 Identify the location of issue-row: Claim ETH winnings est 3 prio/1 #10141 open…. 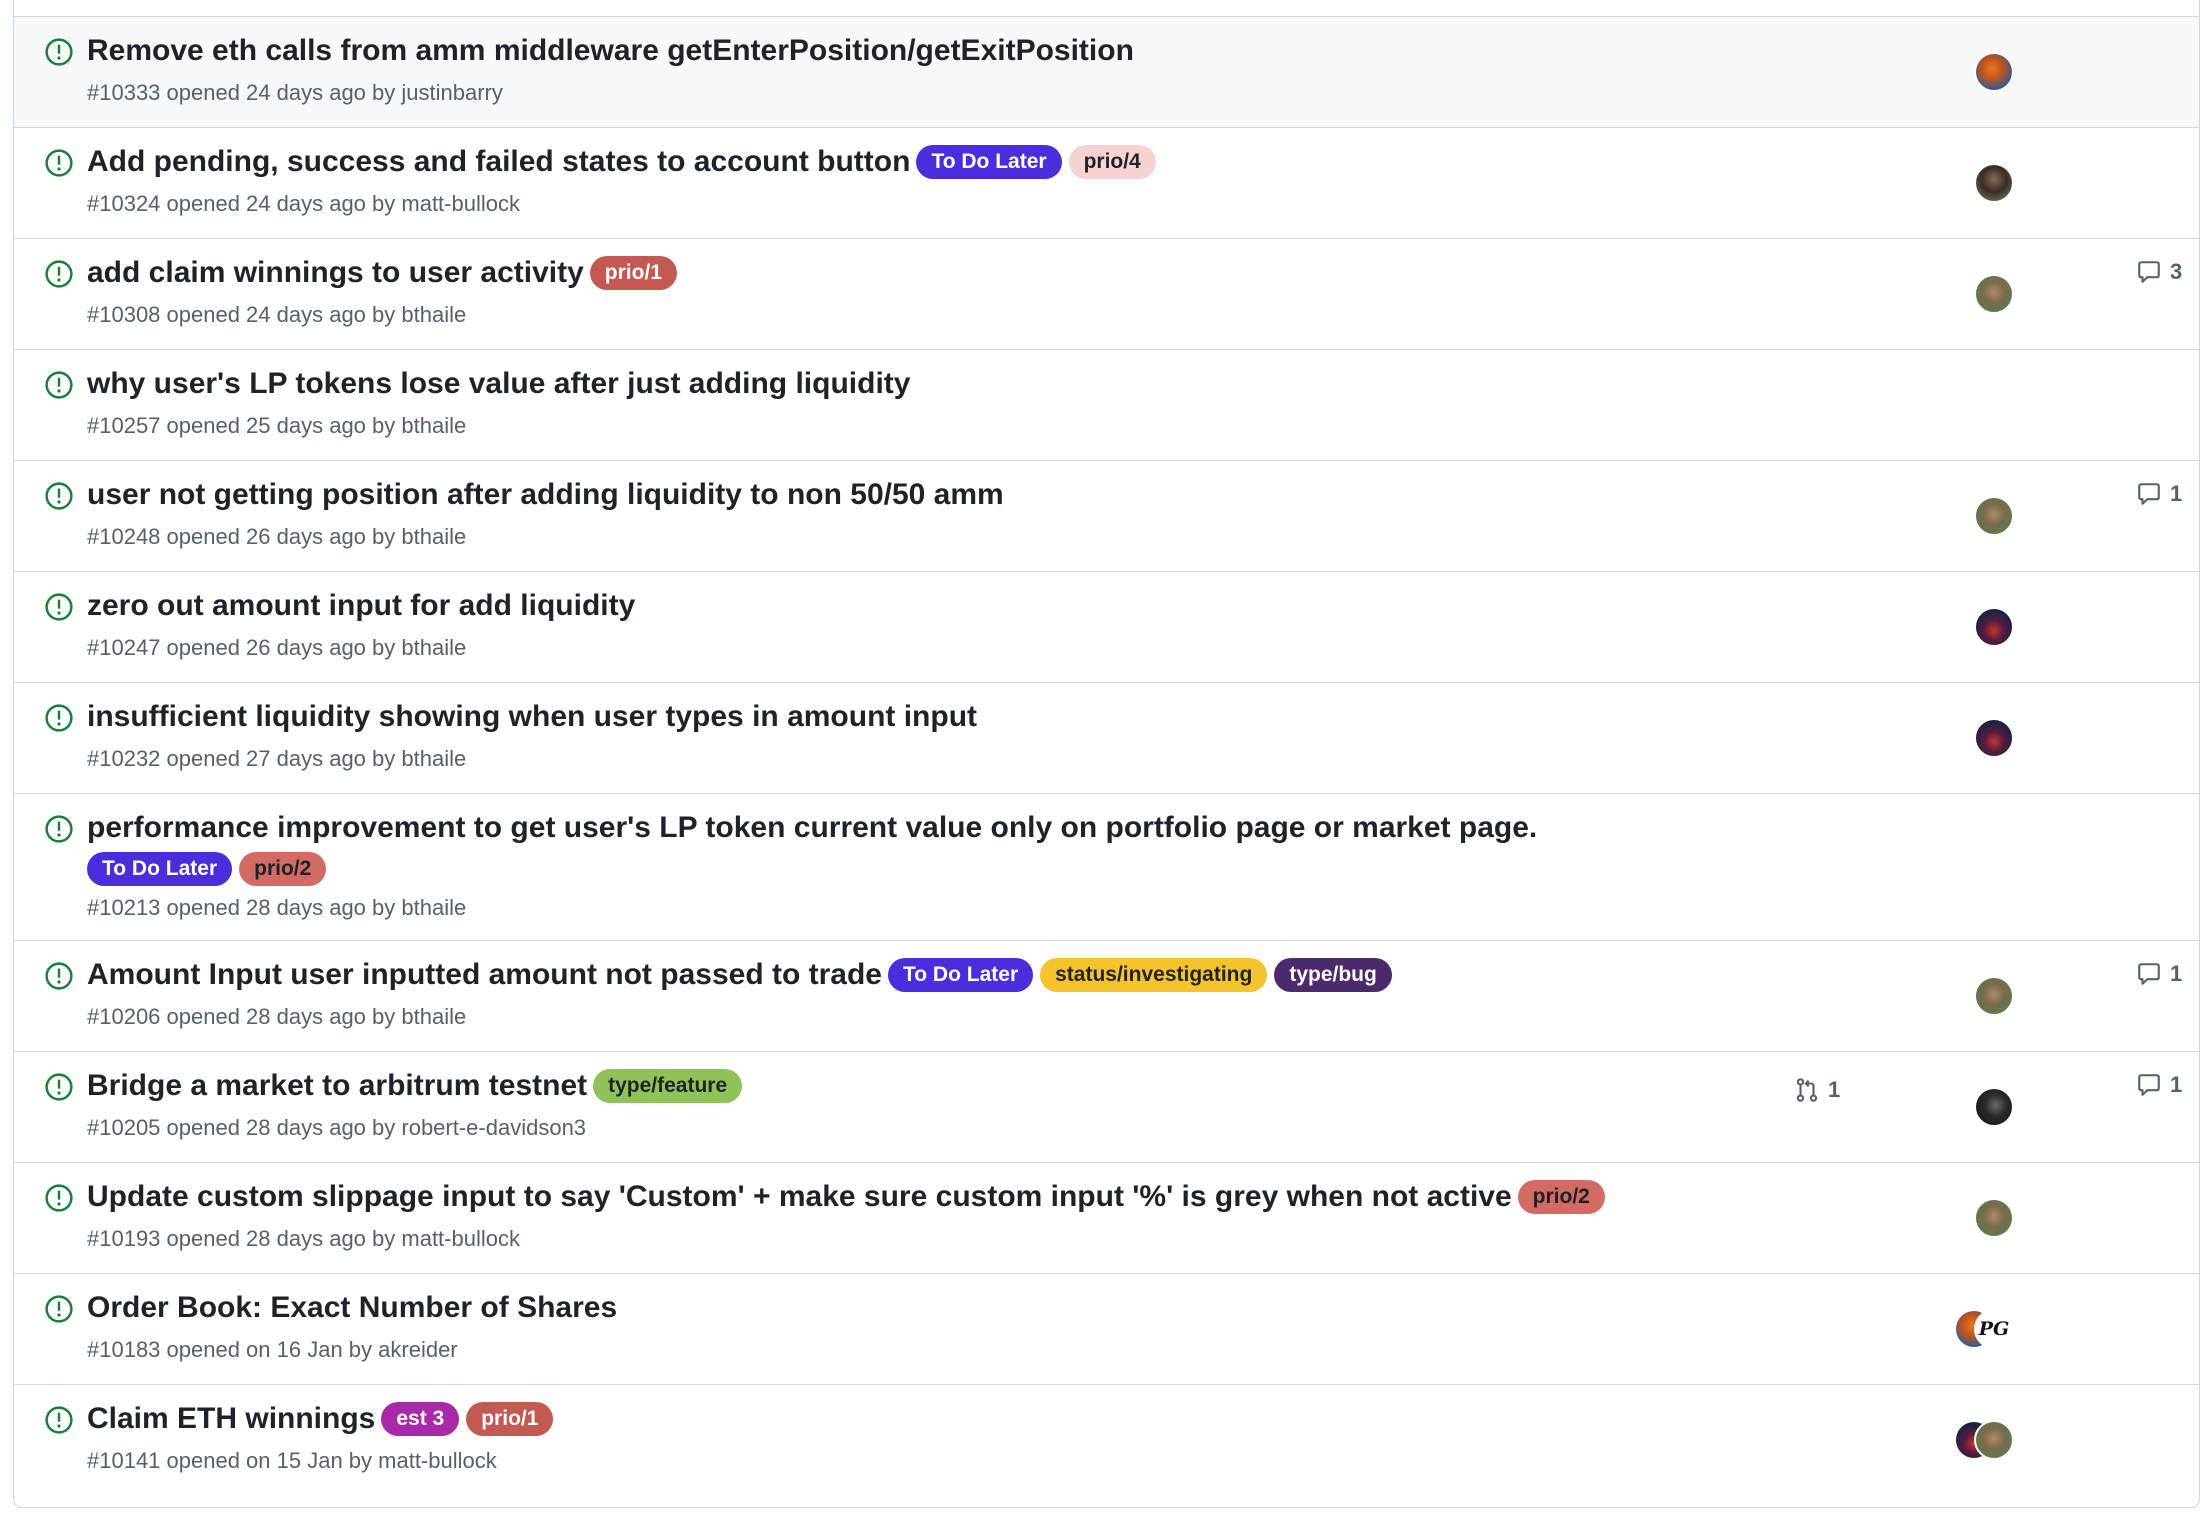
(1106, 1440).